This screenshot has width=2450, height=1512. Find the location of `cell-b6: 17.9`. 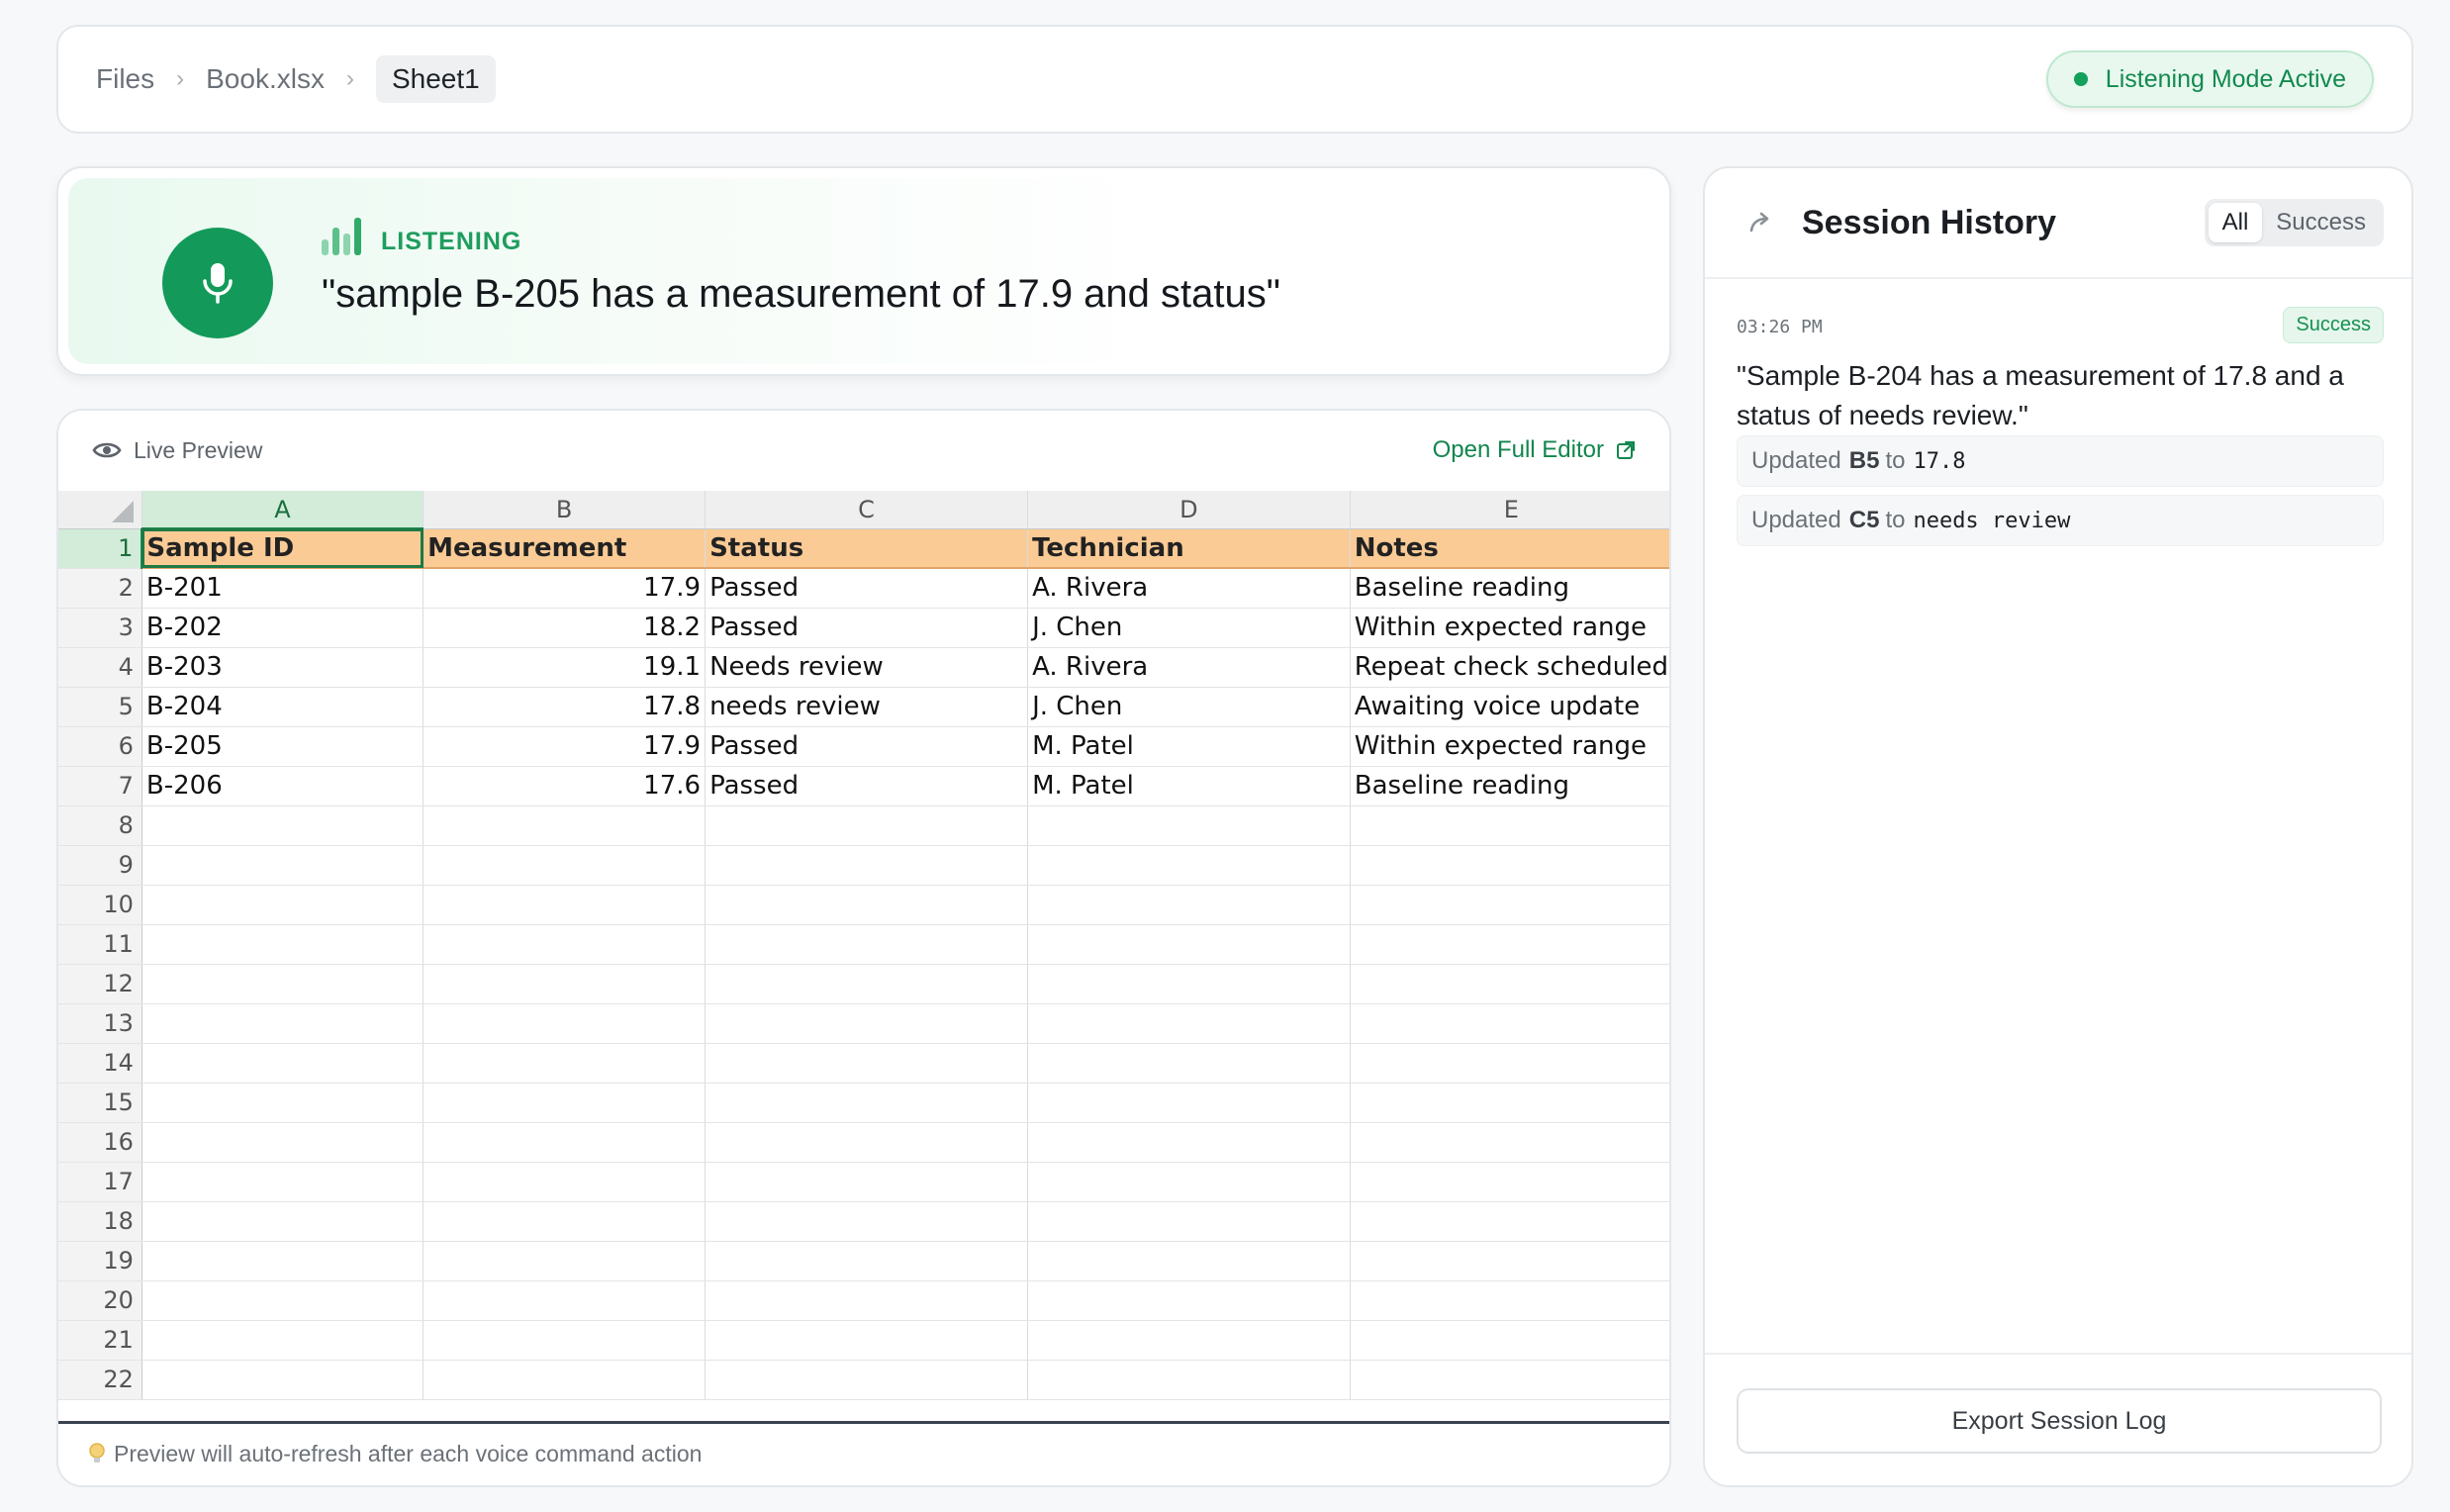

cell-b6: 17.9 is located at coordinates (565, 747).